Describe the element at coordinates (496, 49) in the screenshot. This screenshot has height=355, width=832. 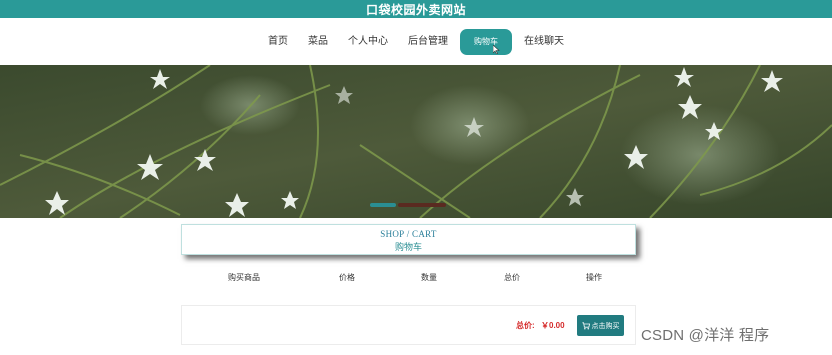
I see `mouse-pointer-icon` at that location.